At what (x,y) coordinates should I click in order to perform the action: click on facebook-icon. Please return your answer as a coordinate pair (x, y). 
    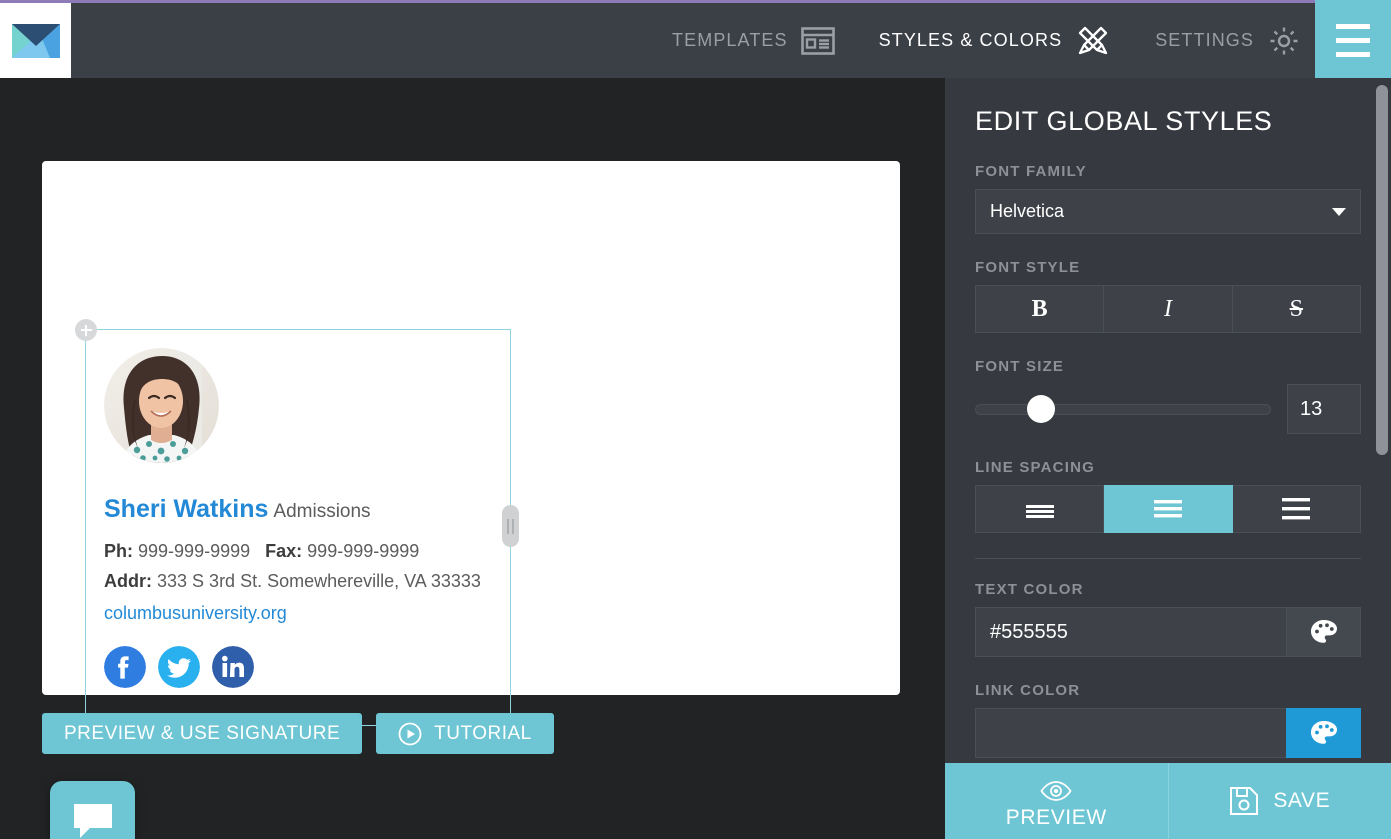
    Looking at the image, I should click on (125, 667).